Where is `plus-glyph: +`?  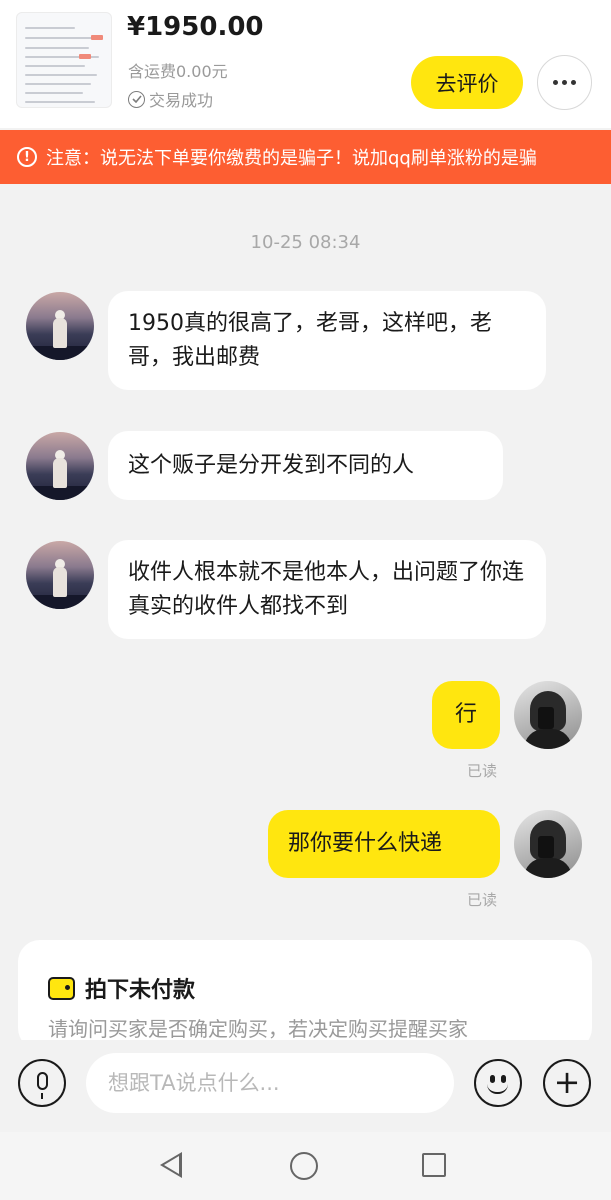 plus-glyph: + is located at coordinates (567, 1082).